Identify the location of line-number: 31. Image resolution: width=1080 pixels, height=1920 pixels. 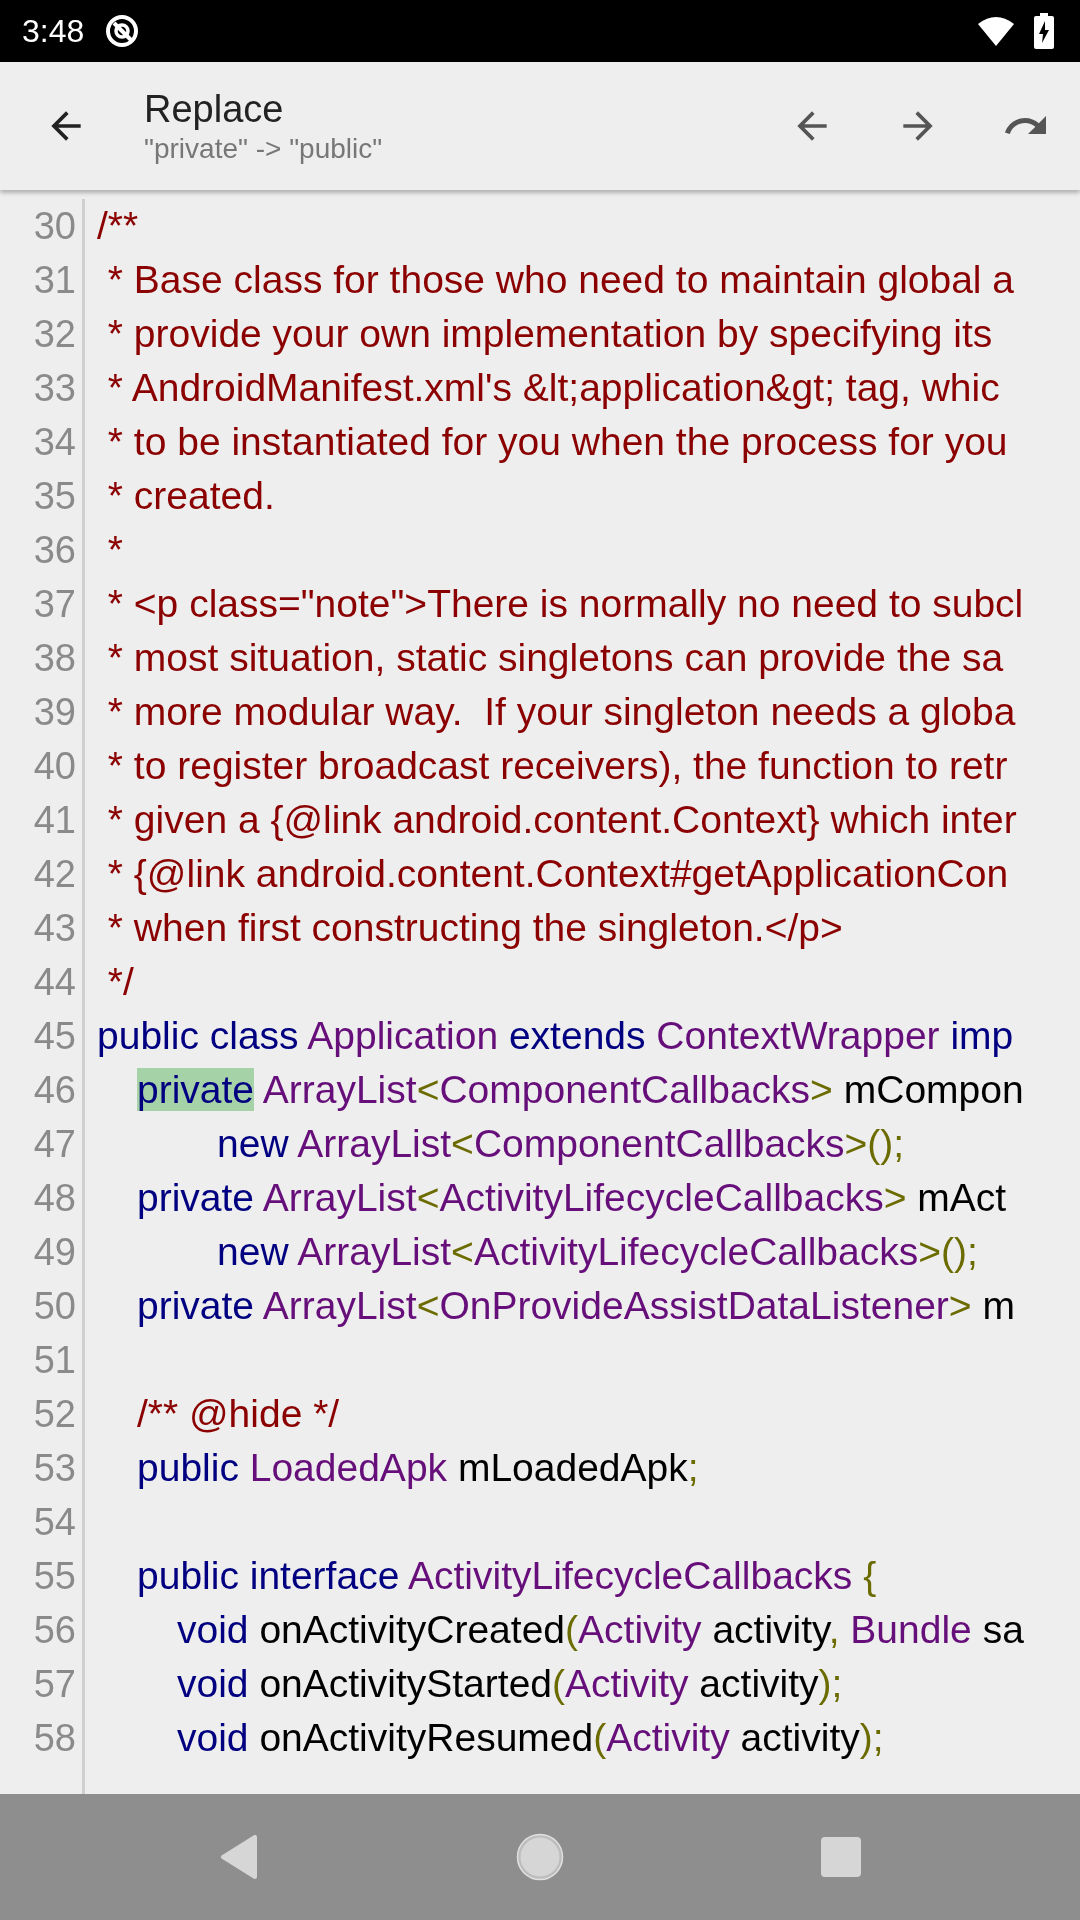
(54, 280).